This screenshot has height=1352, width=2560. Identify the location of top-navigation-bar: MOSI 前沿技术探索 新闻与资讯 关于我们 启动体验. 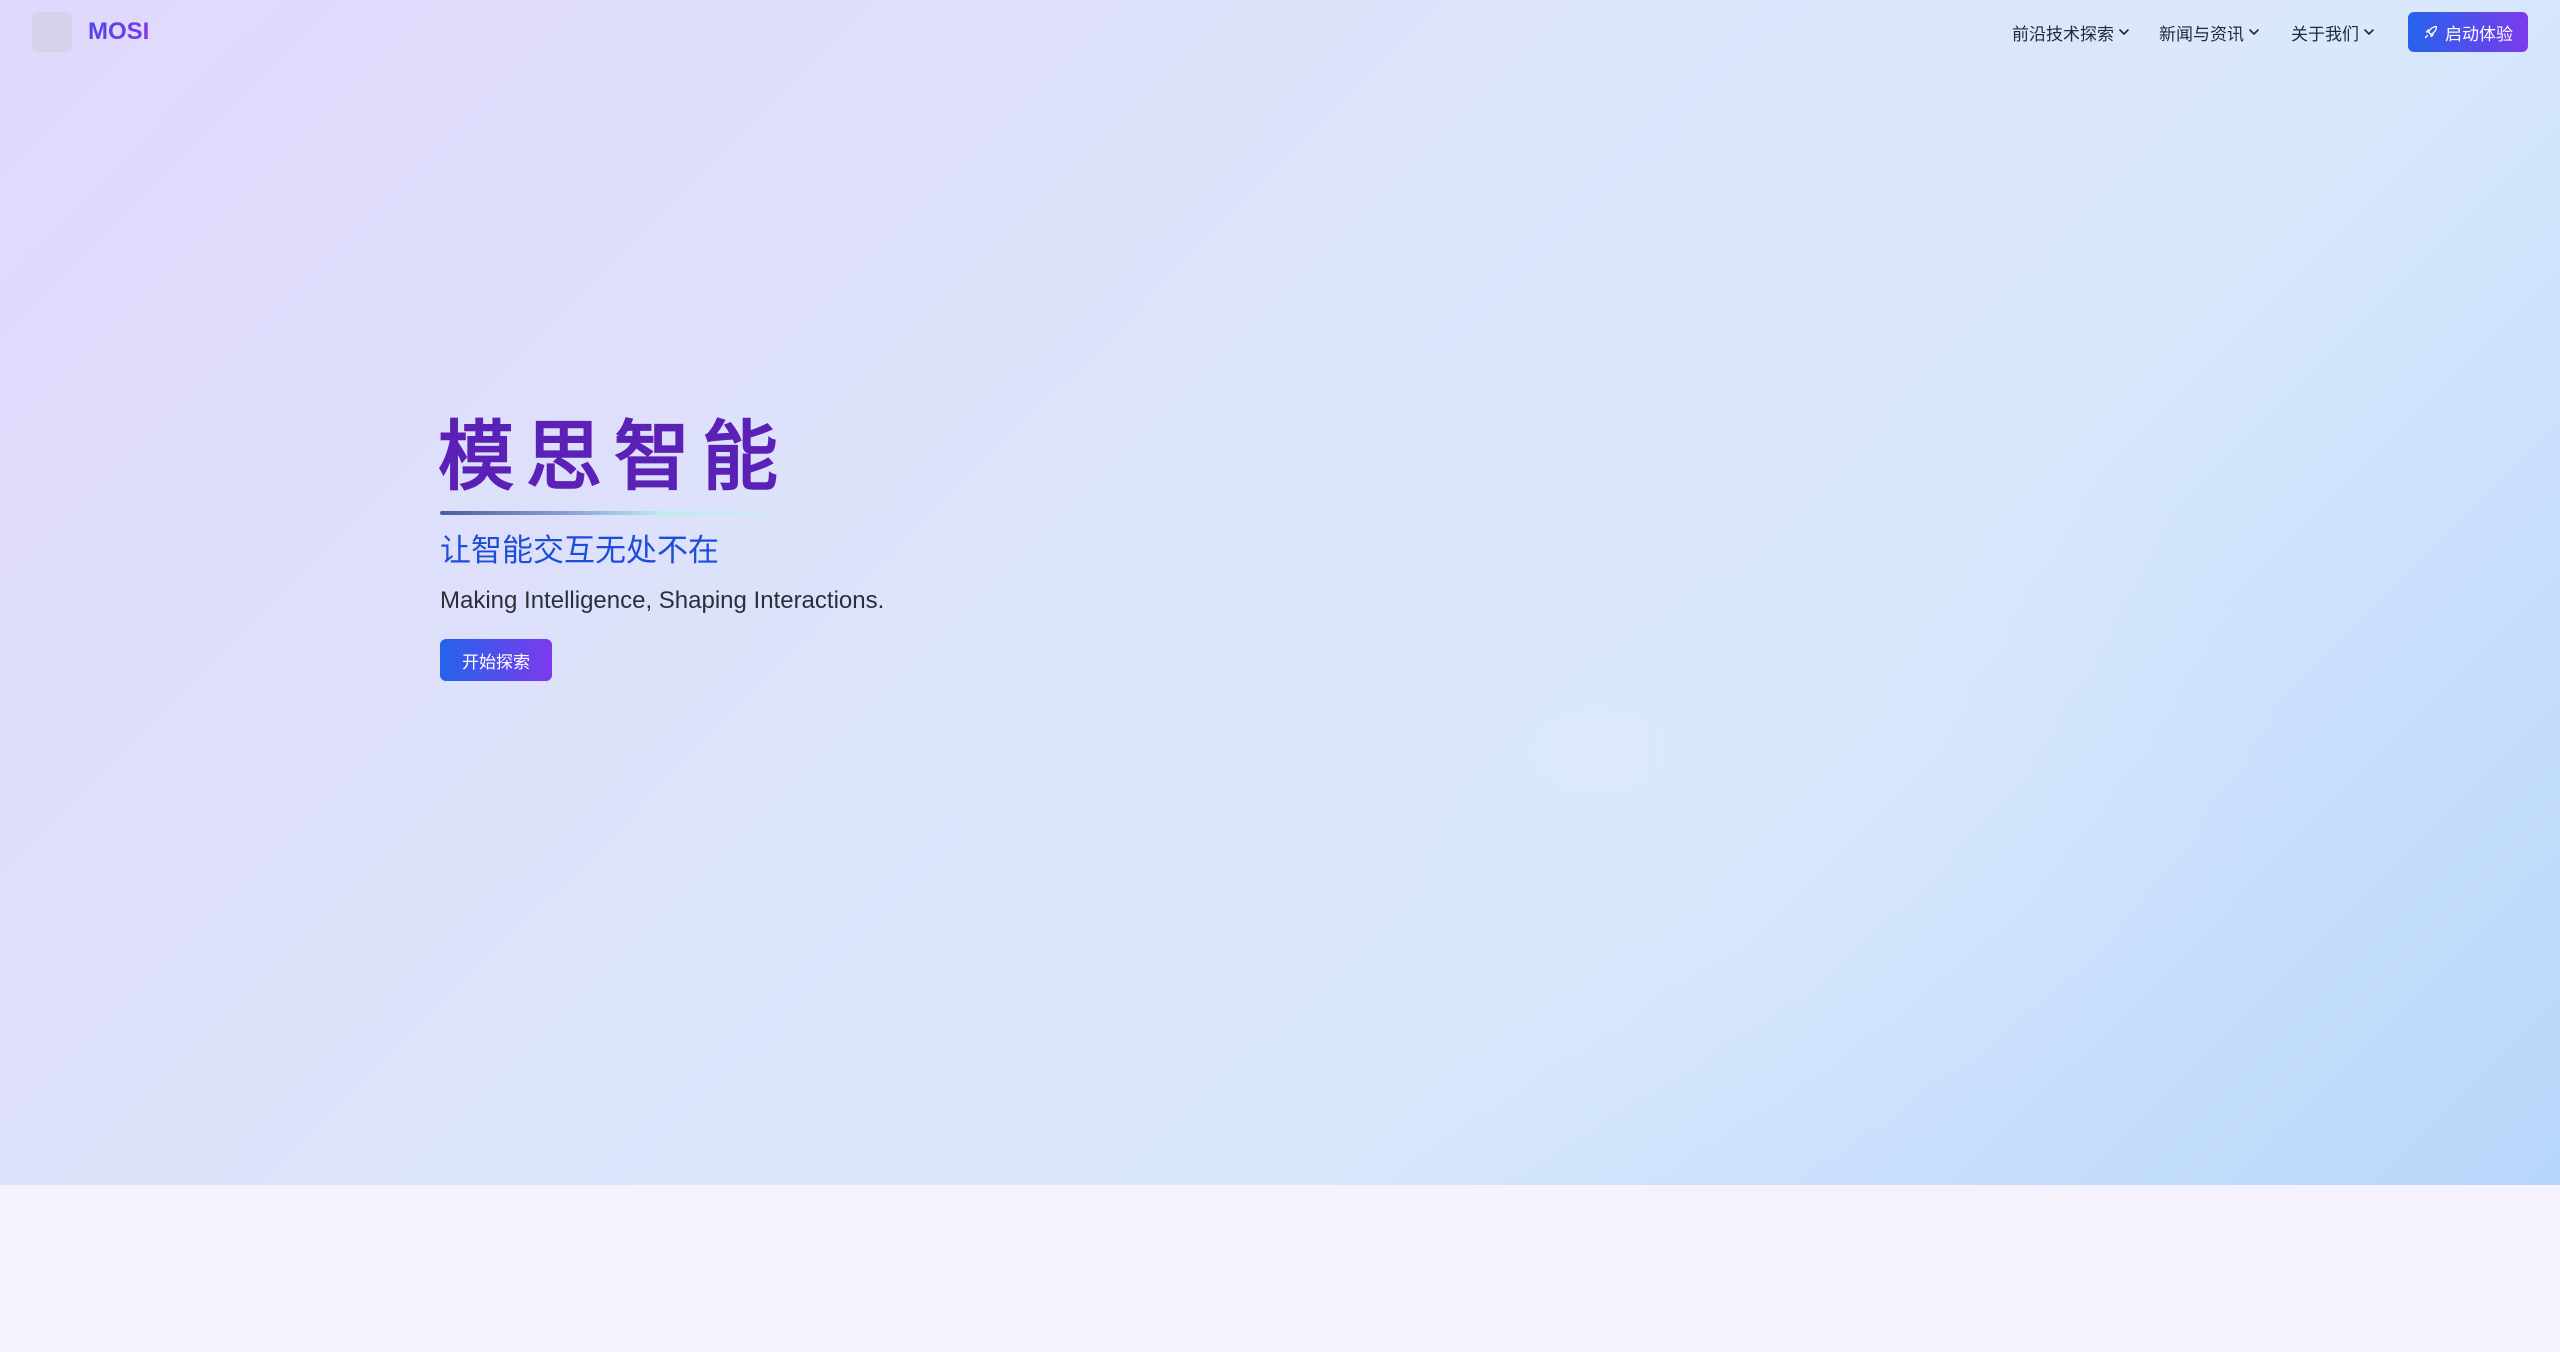
(1280, 32).